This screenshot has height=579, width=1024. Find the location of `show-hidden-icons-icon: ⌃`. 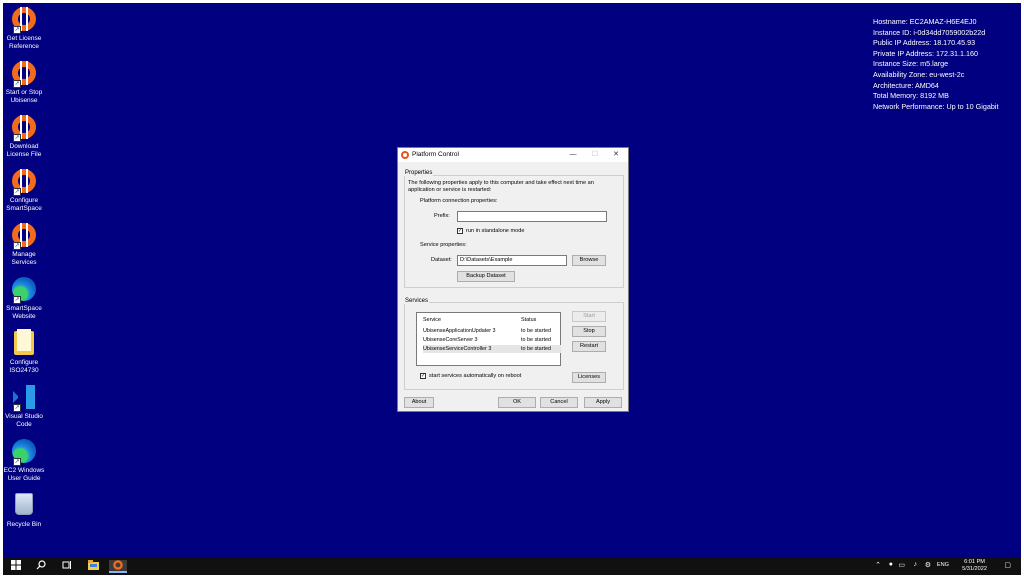

show-hidden-icons-icon: ⌃ is located at coordinates (878, 565).